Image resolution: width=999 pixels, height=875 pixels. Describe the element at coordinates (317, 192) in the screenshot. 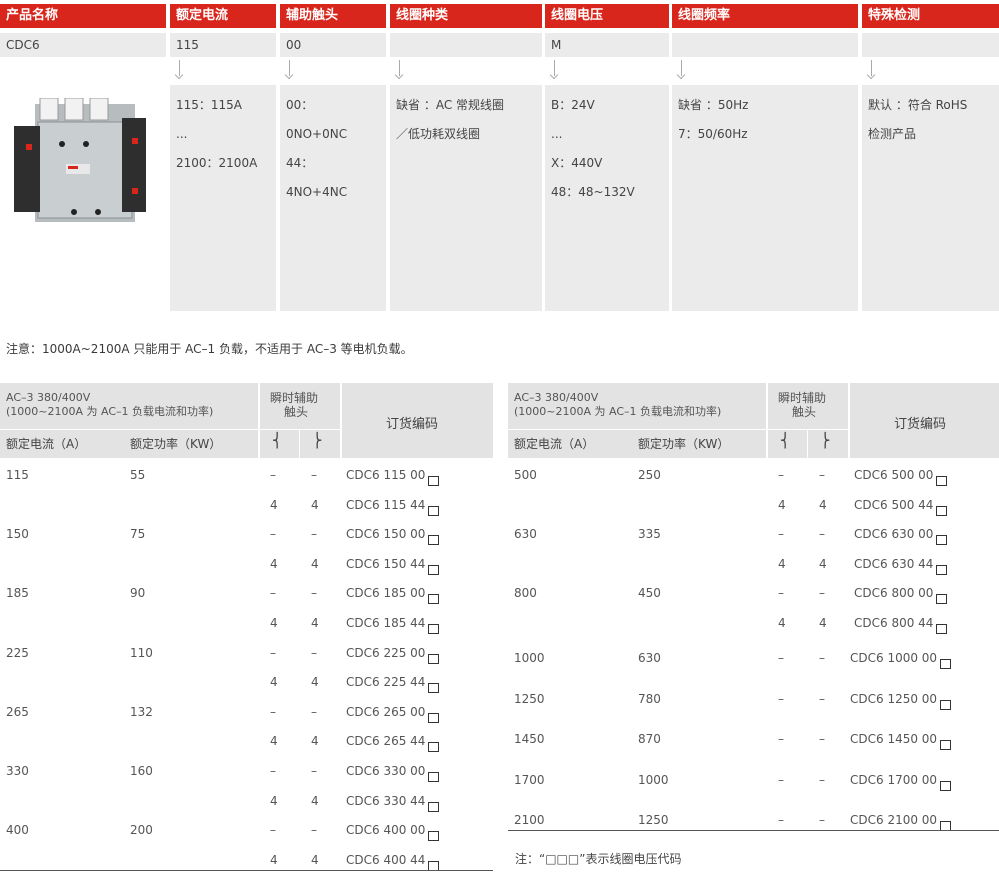

I see `aux-option: 4NO+4NC` at that location.